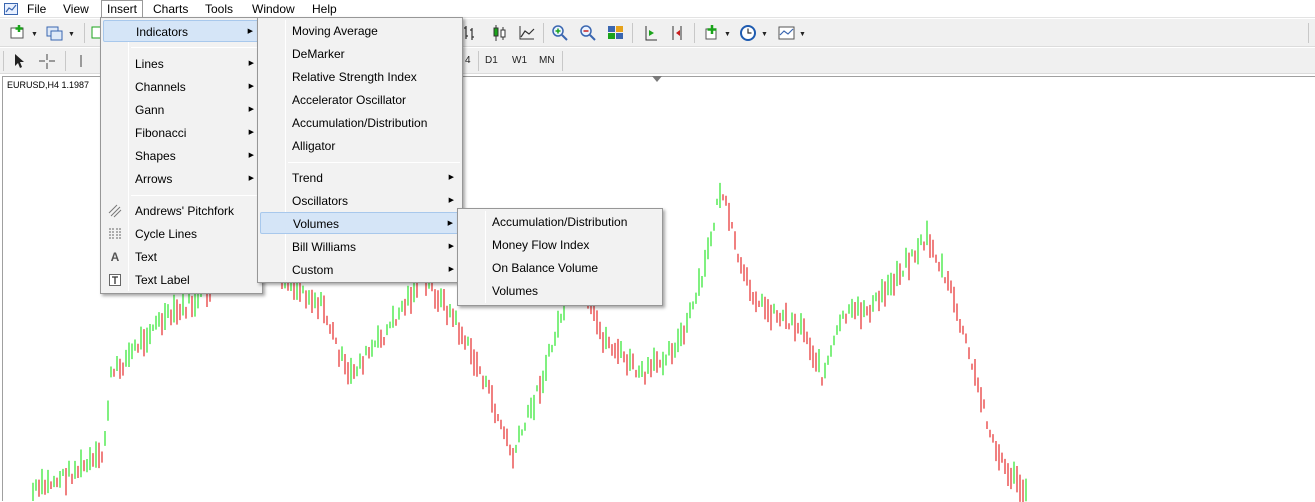 The height and width of the screenshot is (502, 1315). Describe the element at coordinates (560, 245) in the screenshot. I see `menu-item-money-flow-index: Money Flow Index` at that location.